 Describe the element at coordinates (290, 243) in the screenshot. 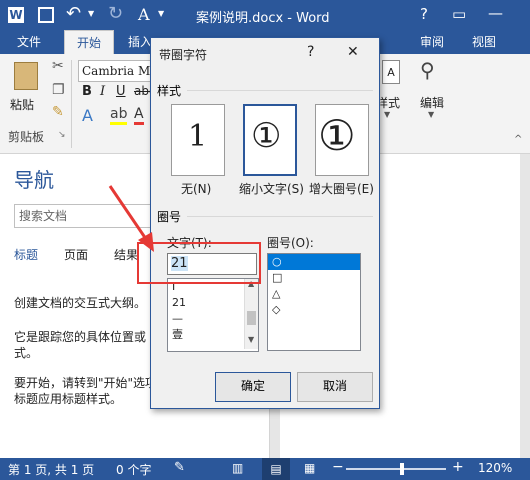

I see `circle-list-label: 圈号(O):` at that location.